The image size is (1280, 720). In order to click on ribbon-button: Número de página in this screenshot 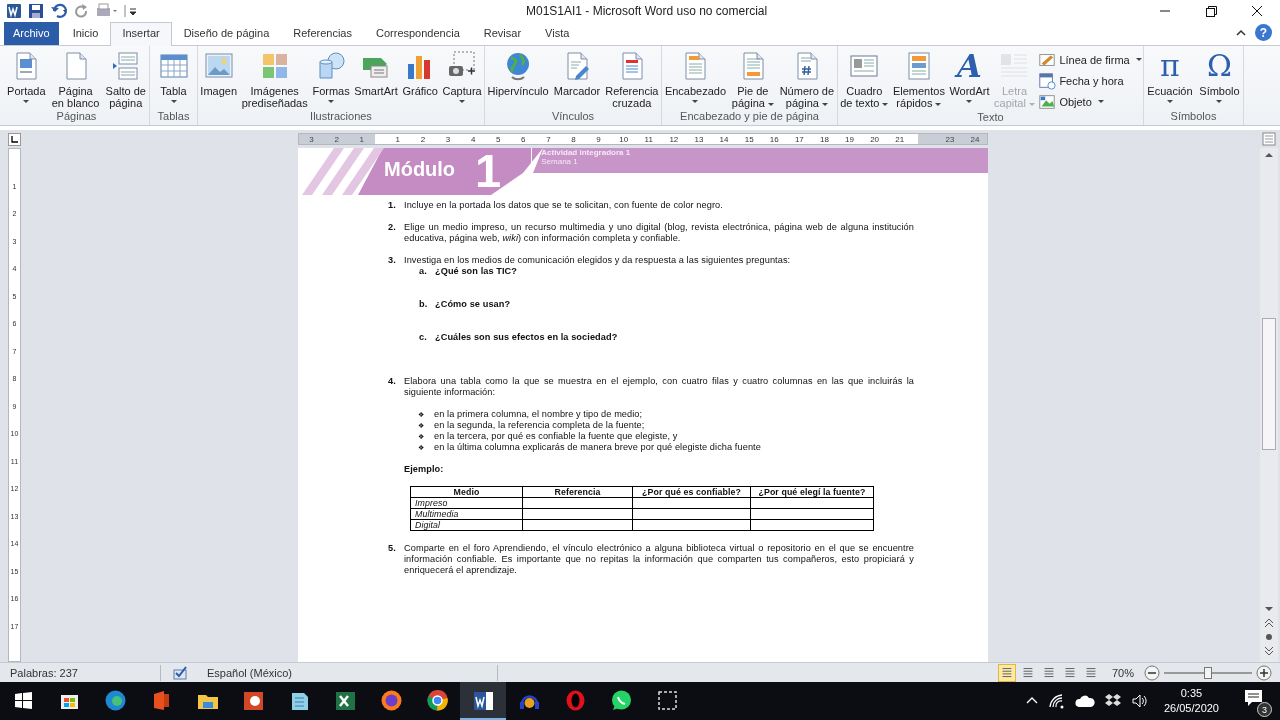, I will do `click(807, 79)`.